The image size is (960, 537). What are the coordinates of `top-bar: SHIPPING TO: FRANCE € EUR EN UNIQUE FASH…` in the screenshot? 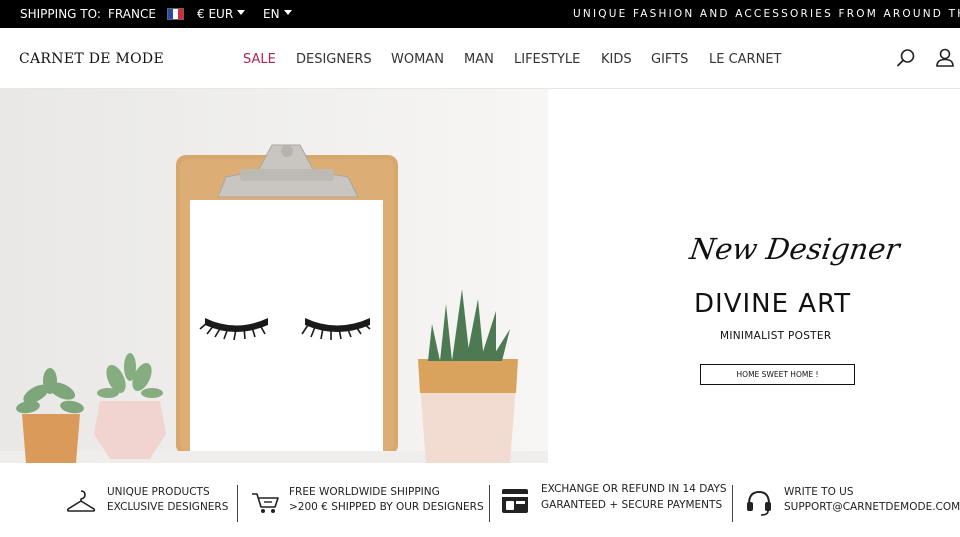 It's located at (480, 14).